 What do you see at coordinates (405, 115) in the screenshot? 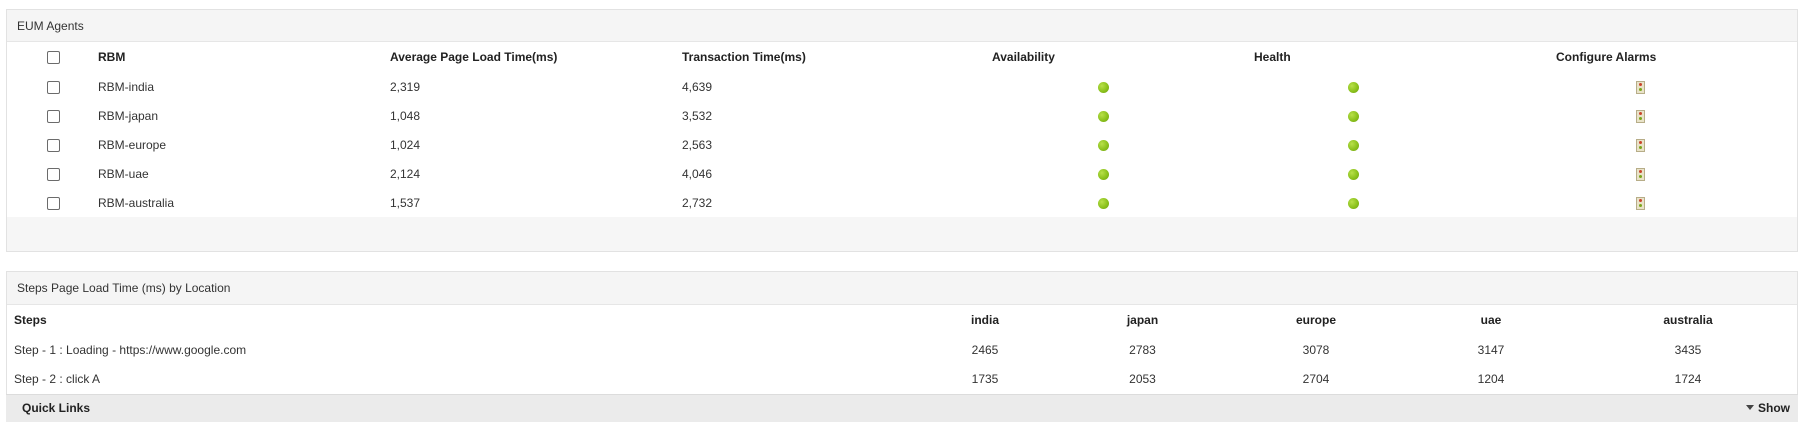
I see `avg-page-load-value: 1,048` at bounding box center [405, 115].